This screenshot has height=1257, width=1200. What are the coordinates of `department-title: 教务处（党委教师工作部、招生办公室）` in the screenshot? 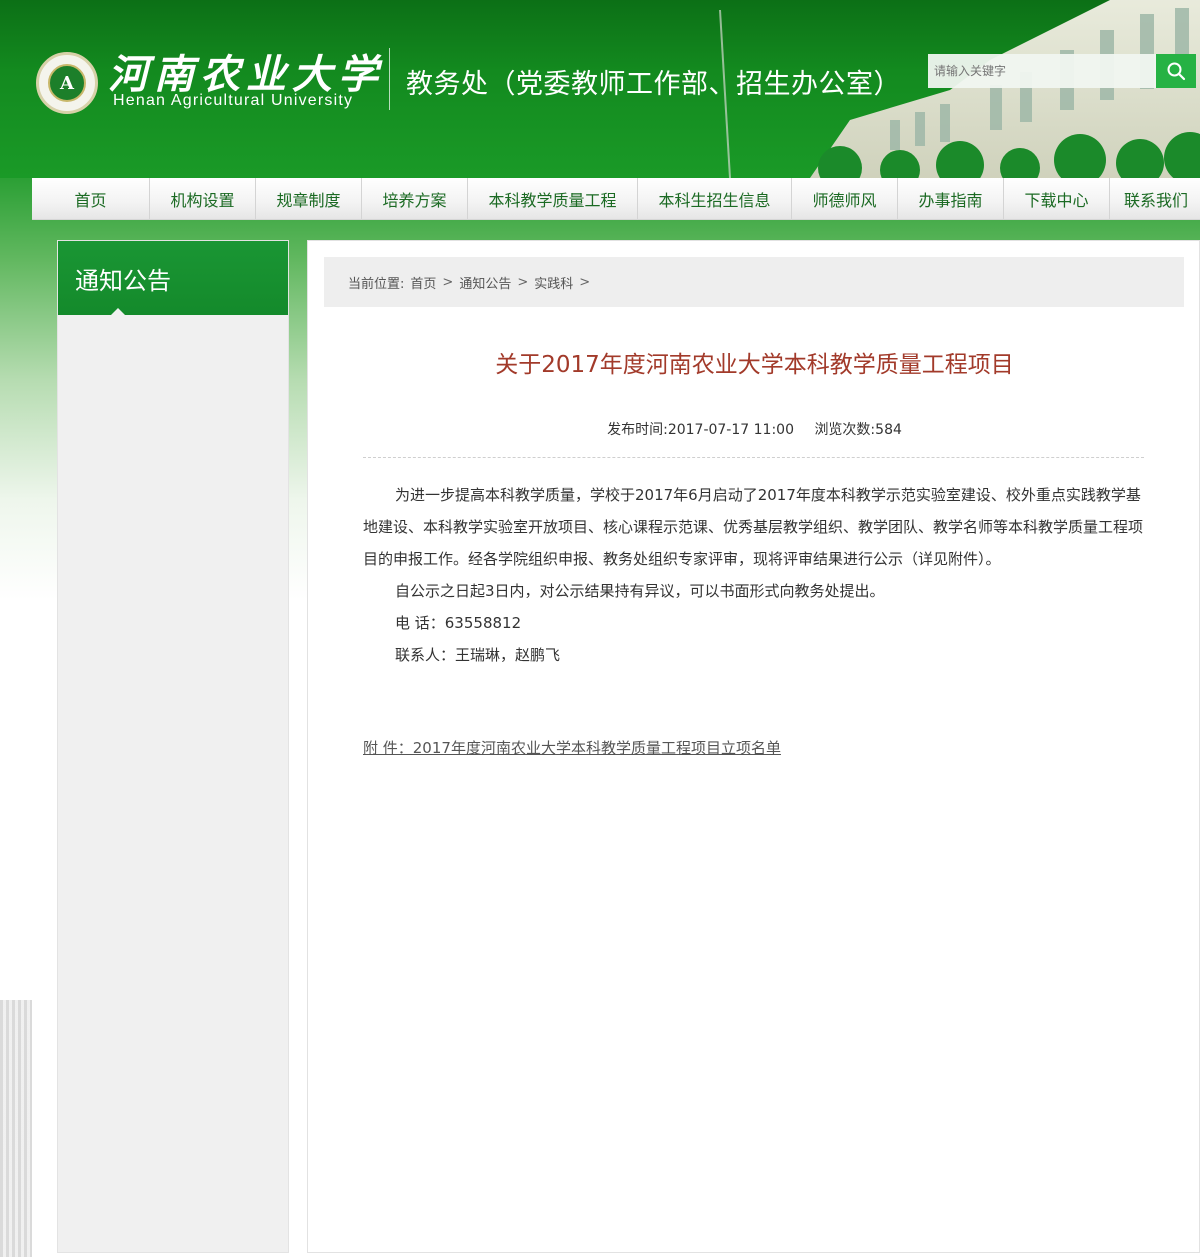 It's located at (653, 84).